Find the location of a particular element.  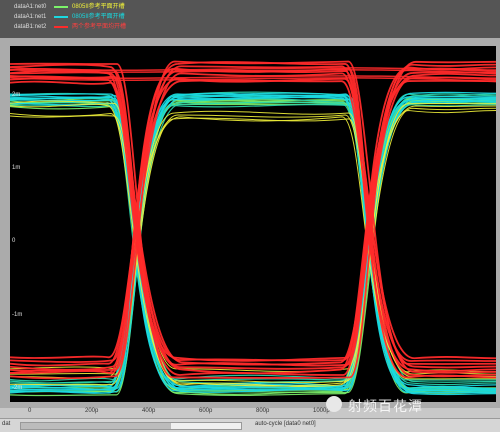

horizontal-scrollbar is located at coordinates (131, 426).